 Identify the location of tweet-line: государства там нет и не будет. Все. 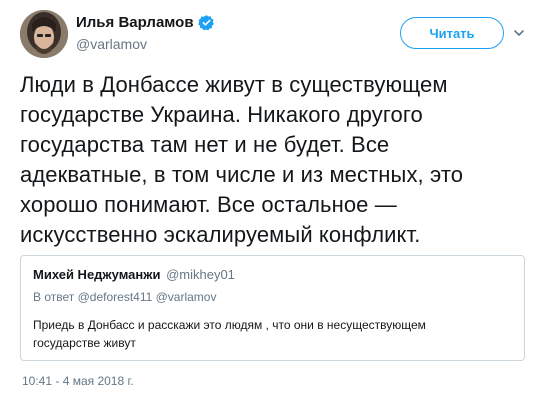
(205, 144).